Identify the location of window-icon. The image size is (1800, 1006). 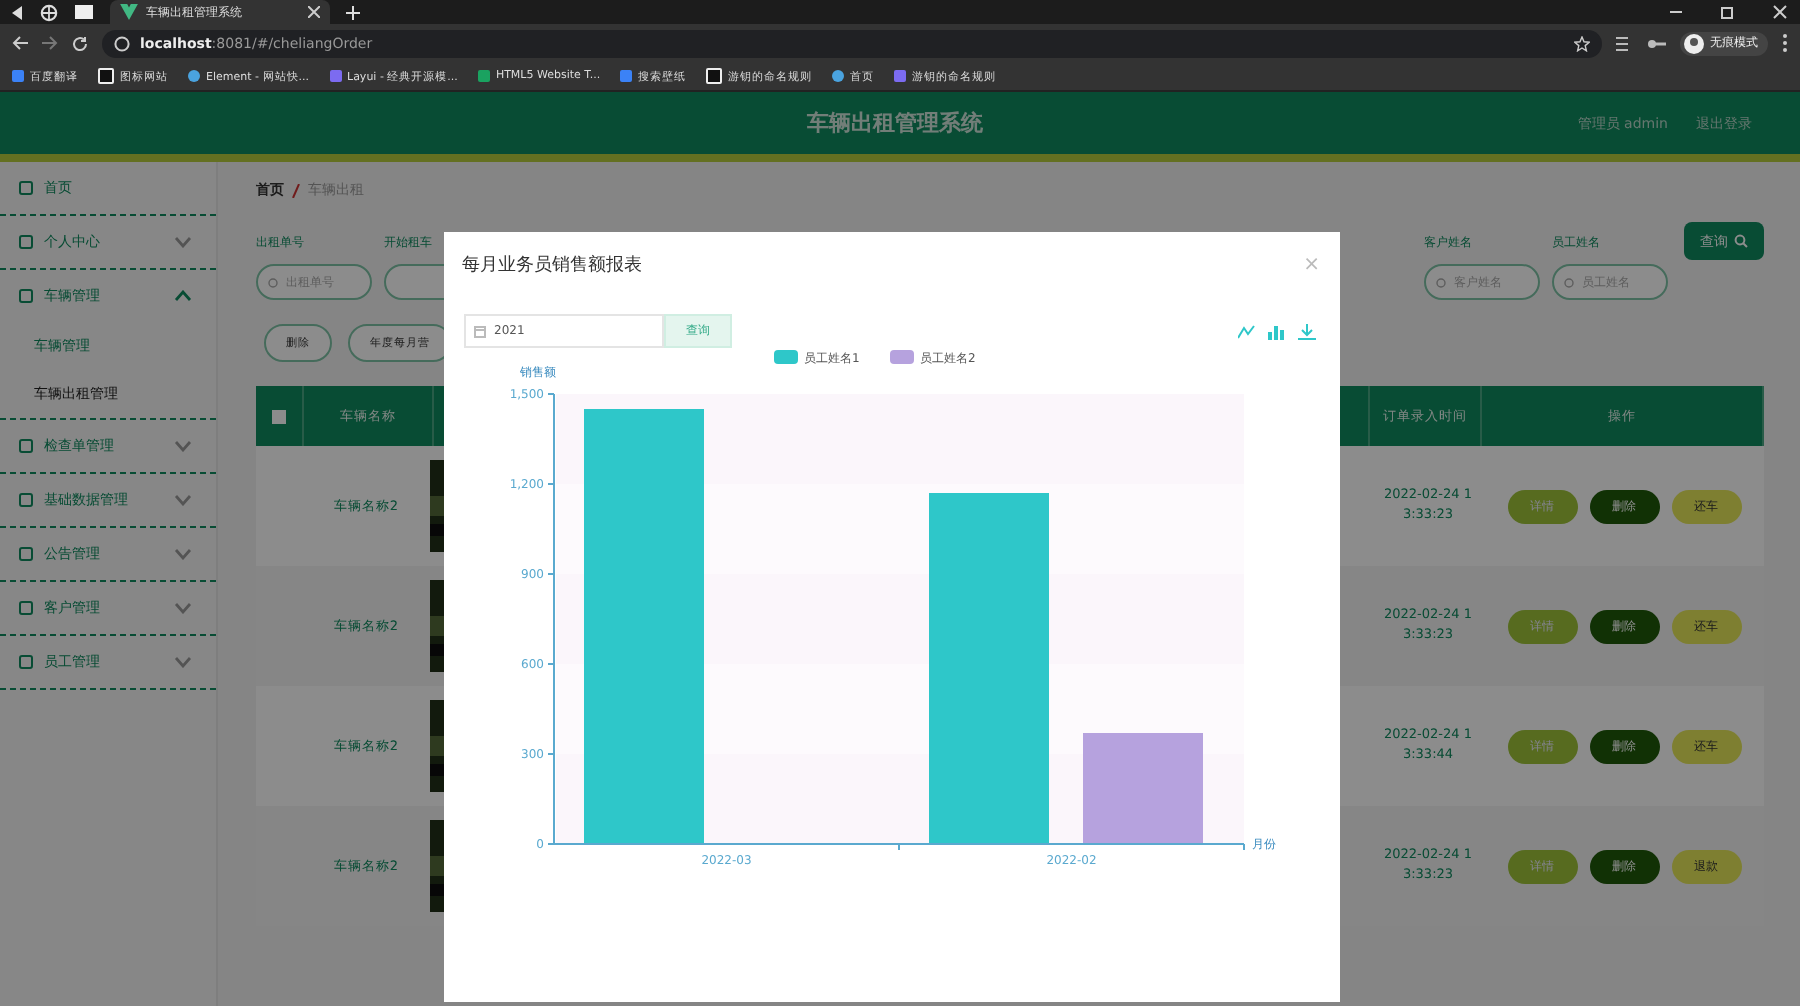
(84, 12).